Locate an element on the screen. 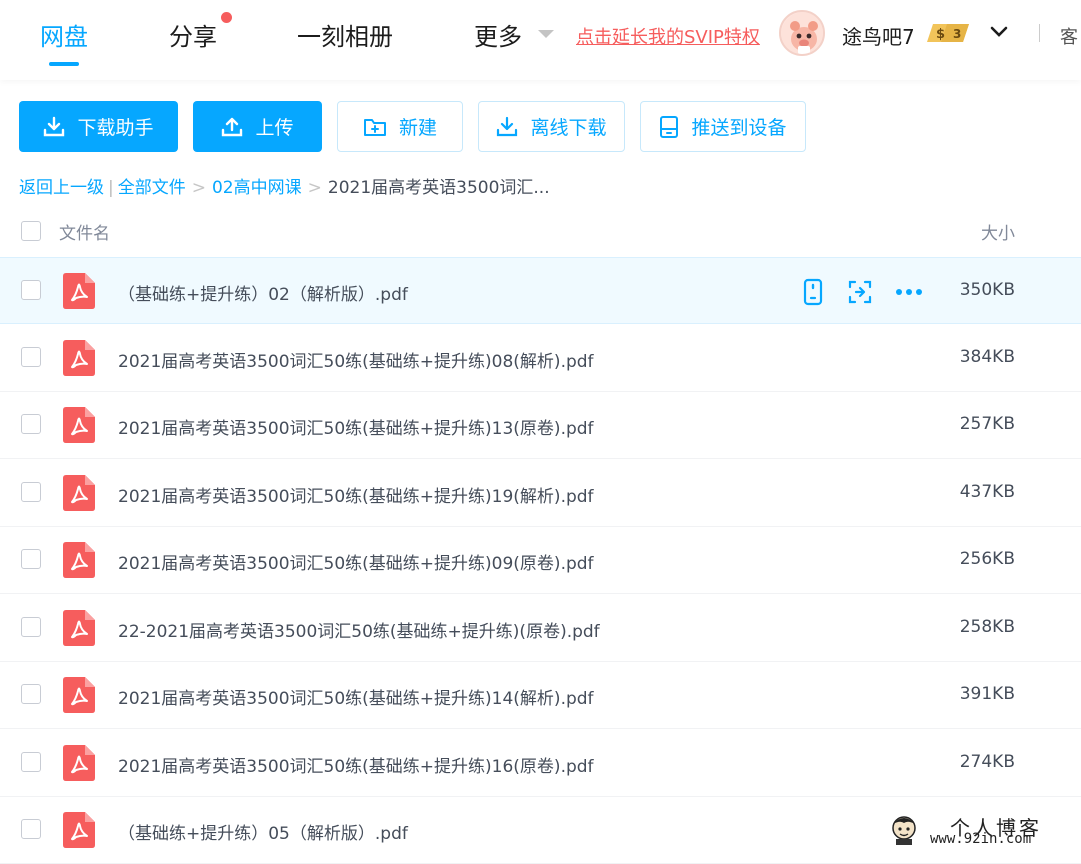  file-size: 391KB is located at coordinates (987, 694).